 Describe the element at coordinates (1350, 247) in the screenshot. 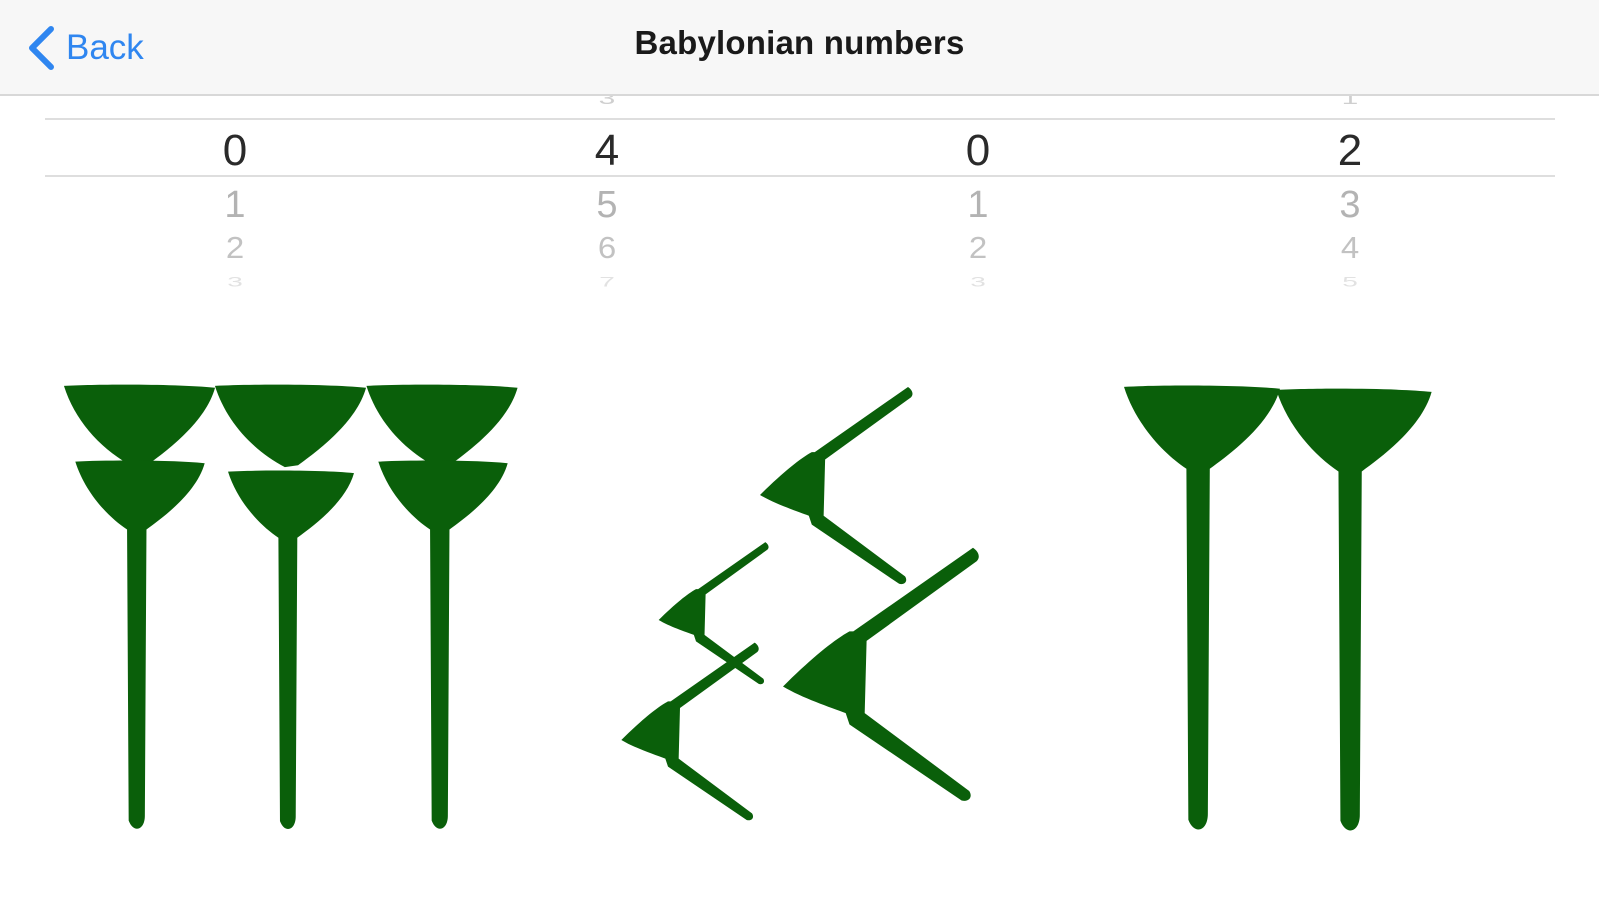

I see `picker-value-next: 4` at that location.